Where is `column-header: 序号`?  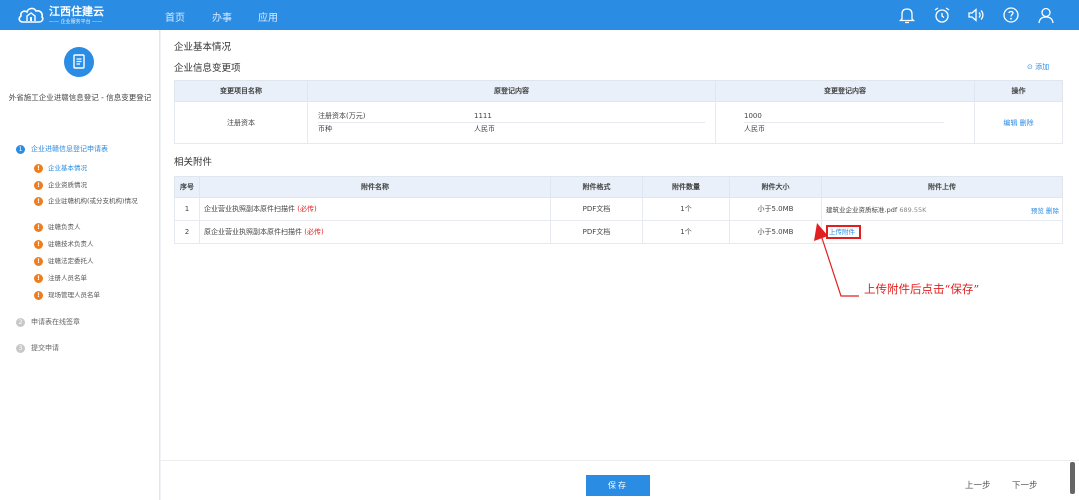 column-header: 序号 is located at coordinates (187, 187).